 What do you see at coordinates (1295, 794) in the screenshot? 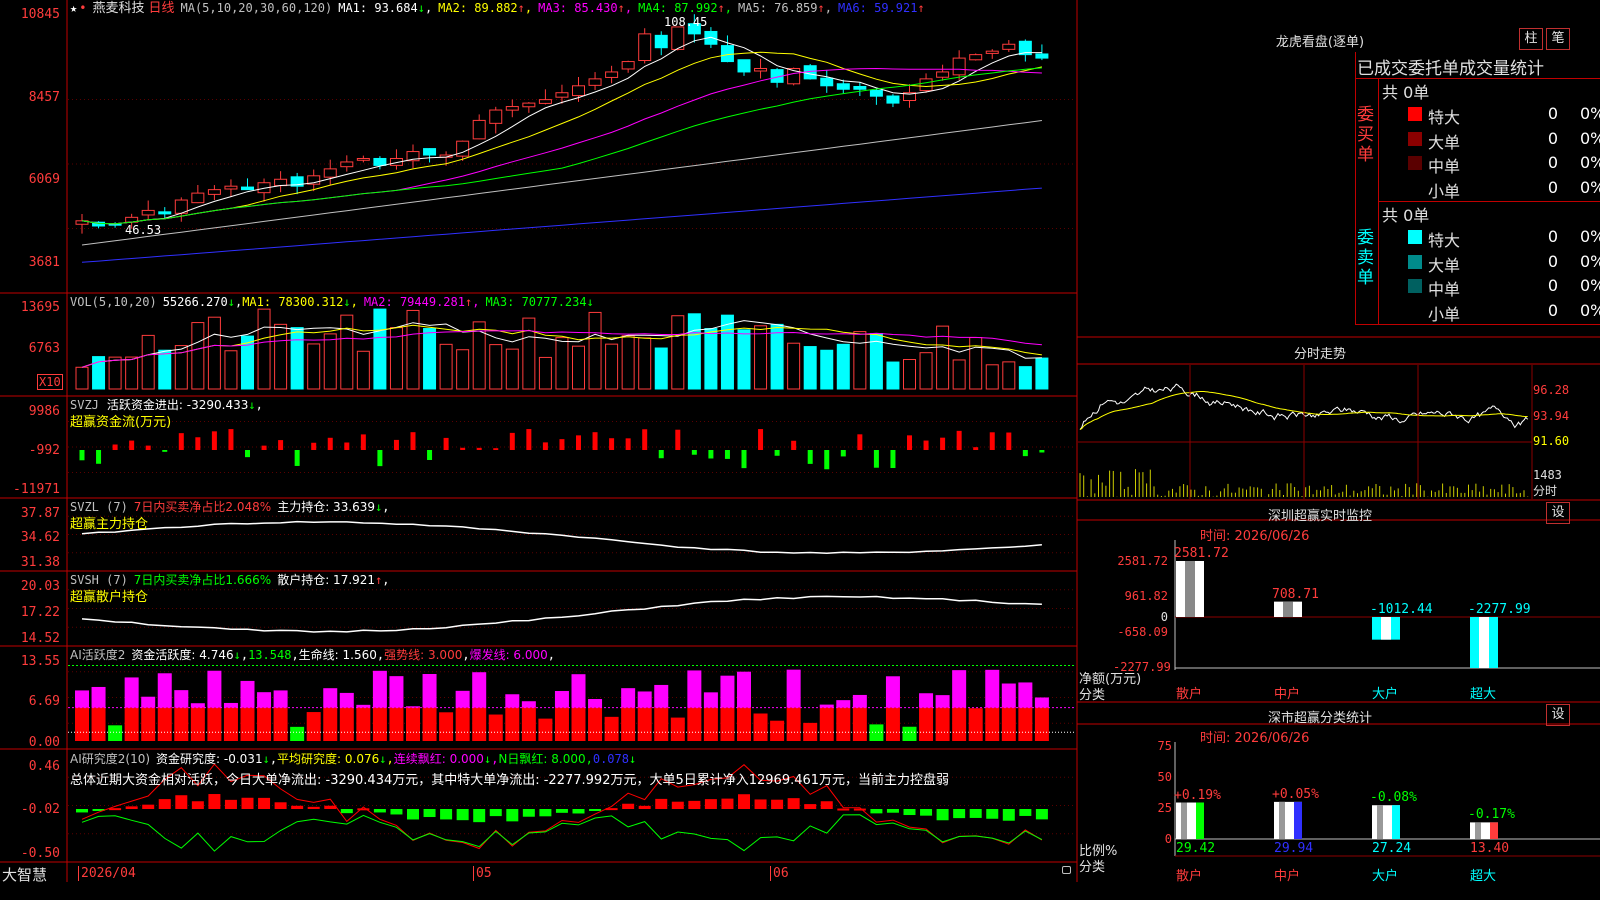
I see `classify-change-label: +0.05%` at bounding box center [1295, 794].